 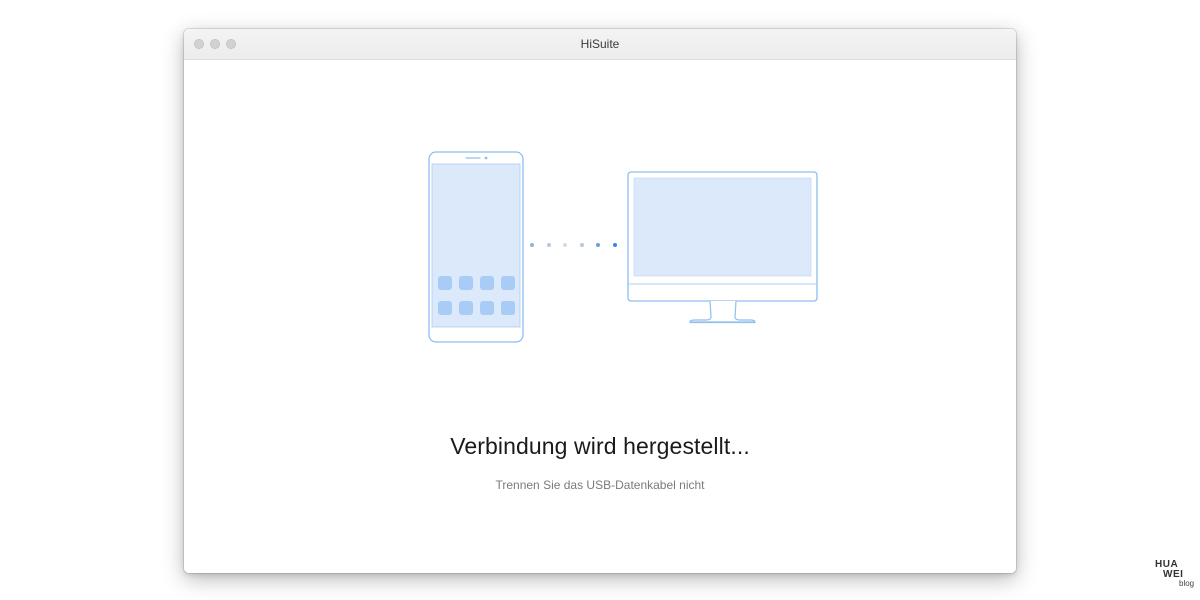 I want to click on window-title: HiSuite, so click(x=600, y=44).